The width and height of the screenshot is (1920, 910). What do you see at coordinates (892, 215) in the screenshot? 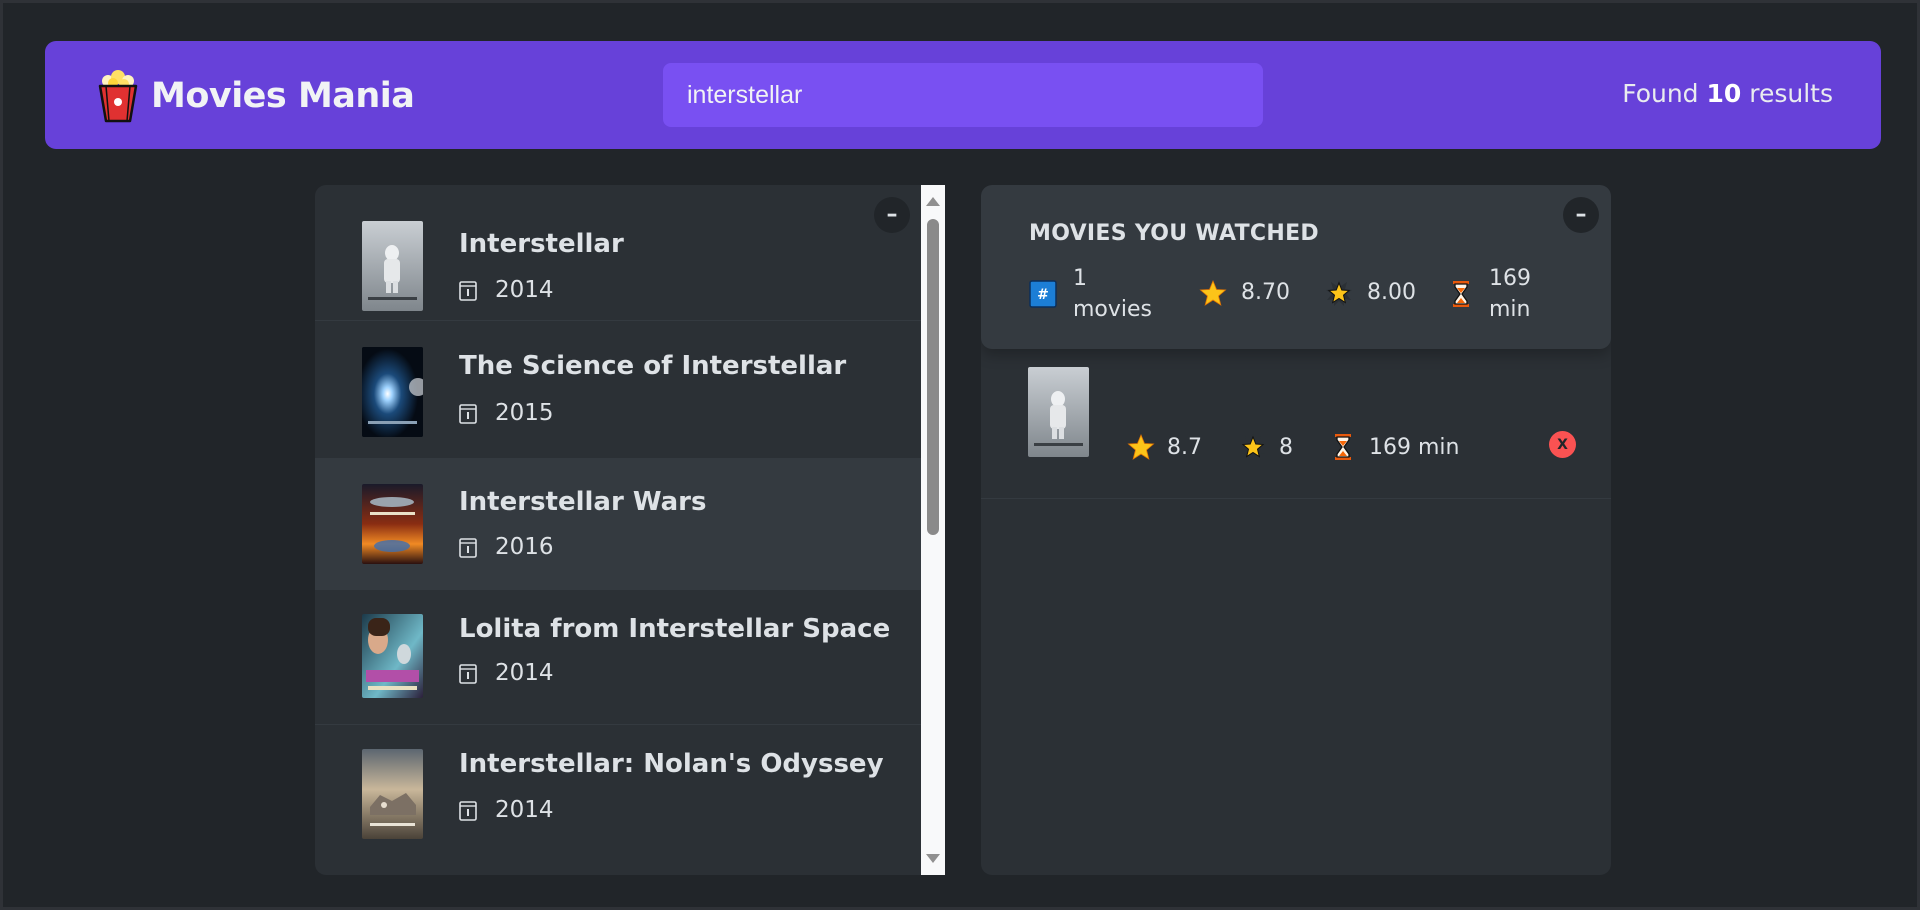
I see `collapse-results-button: –` at bounding box center [892, 215].